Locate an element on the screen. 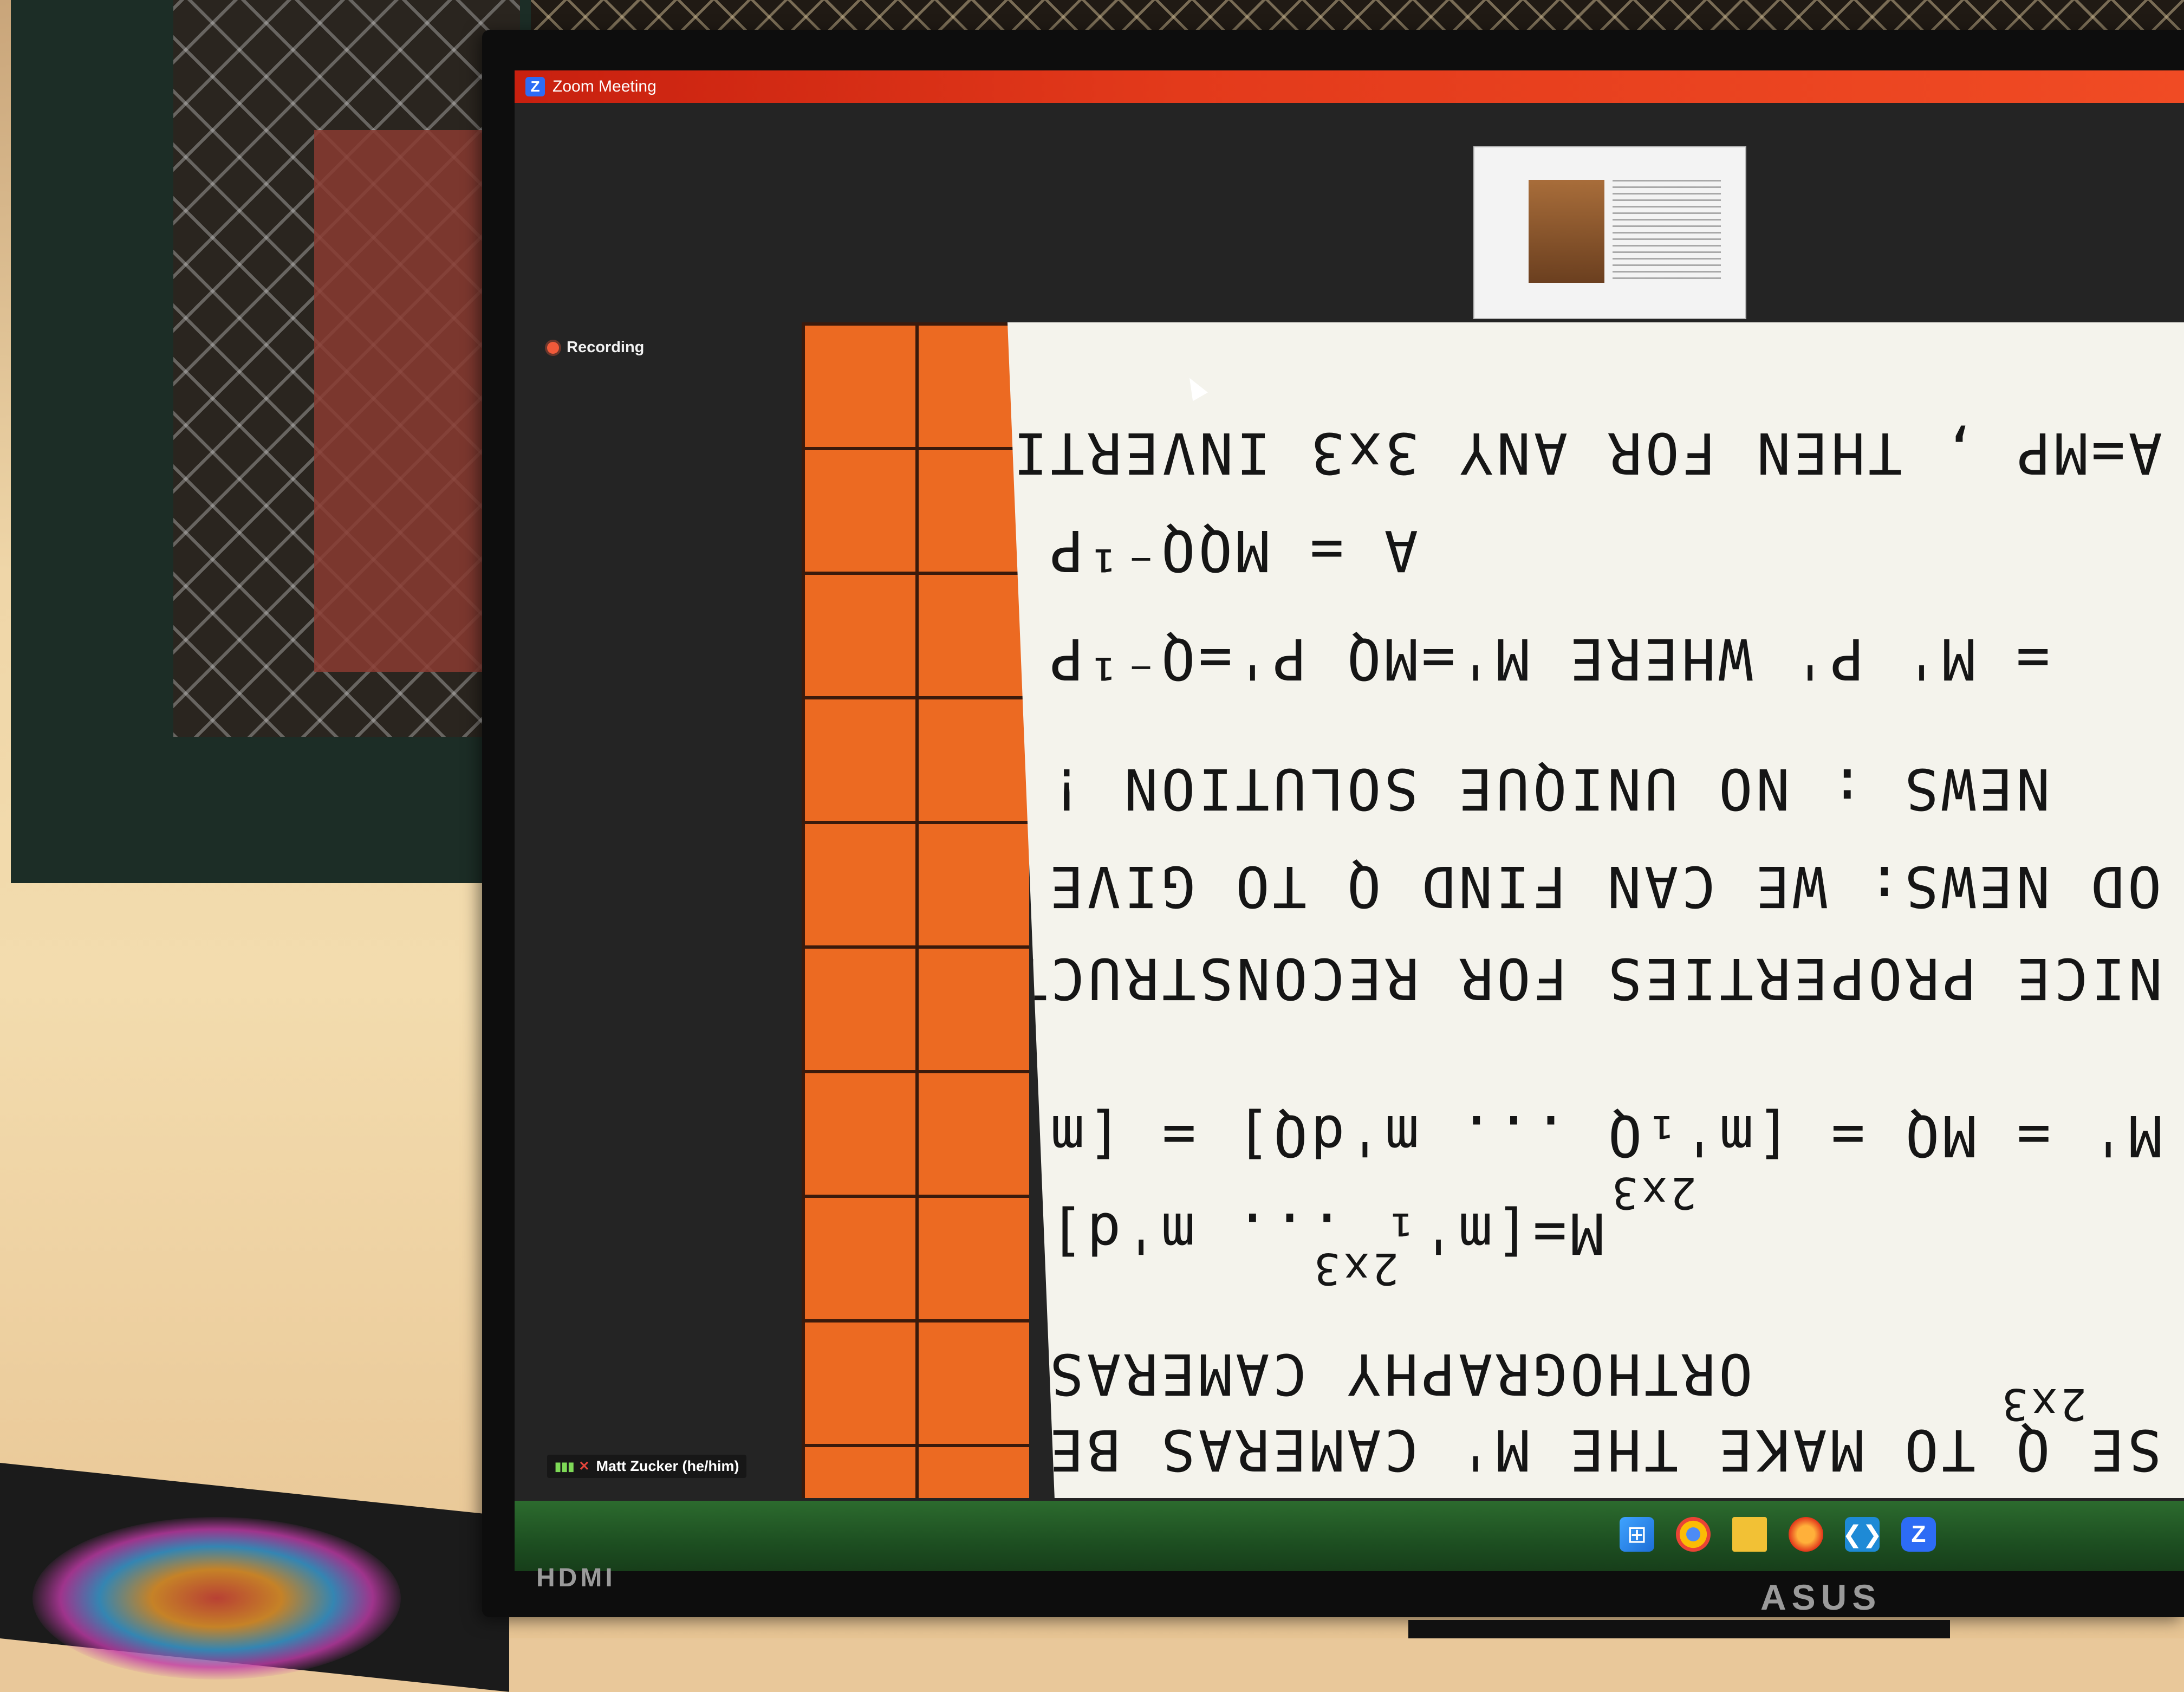  window-frame is located at coordinates (271, 441).